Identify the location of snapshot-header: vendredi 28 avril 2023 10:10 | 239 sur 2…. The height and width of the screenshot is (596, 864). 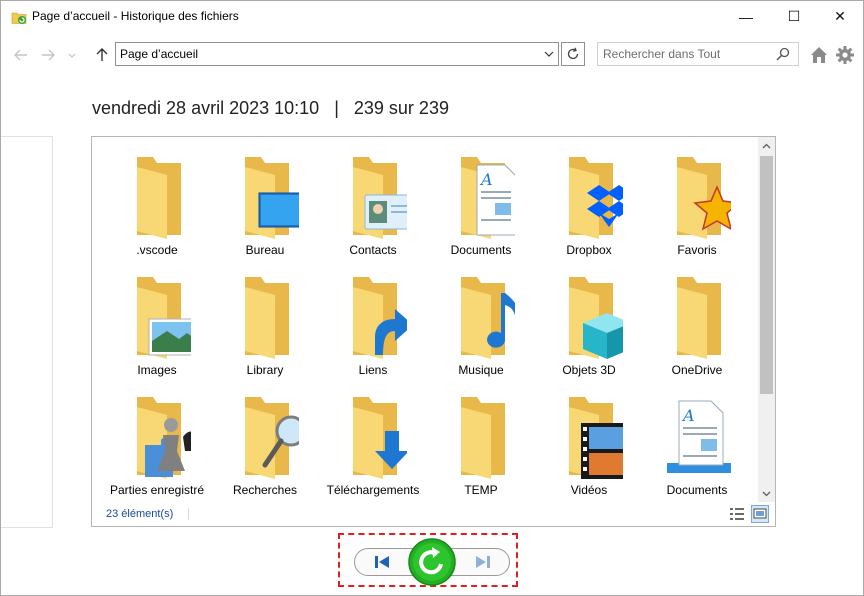
(270, 108).